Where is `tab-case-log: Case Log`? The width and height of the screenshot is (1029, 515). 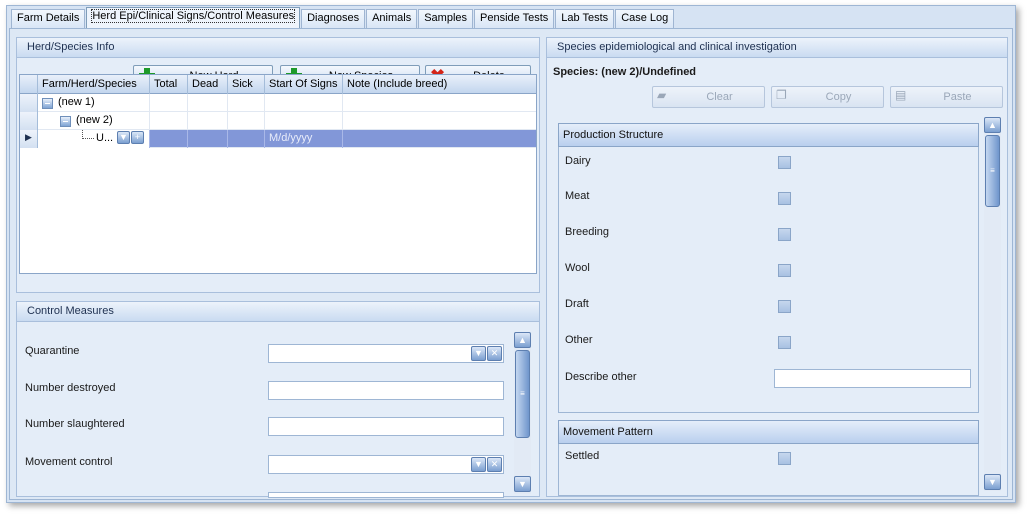 tab-case-log: Case Log is located at coordinates (645, 18).